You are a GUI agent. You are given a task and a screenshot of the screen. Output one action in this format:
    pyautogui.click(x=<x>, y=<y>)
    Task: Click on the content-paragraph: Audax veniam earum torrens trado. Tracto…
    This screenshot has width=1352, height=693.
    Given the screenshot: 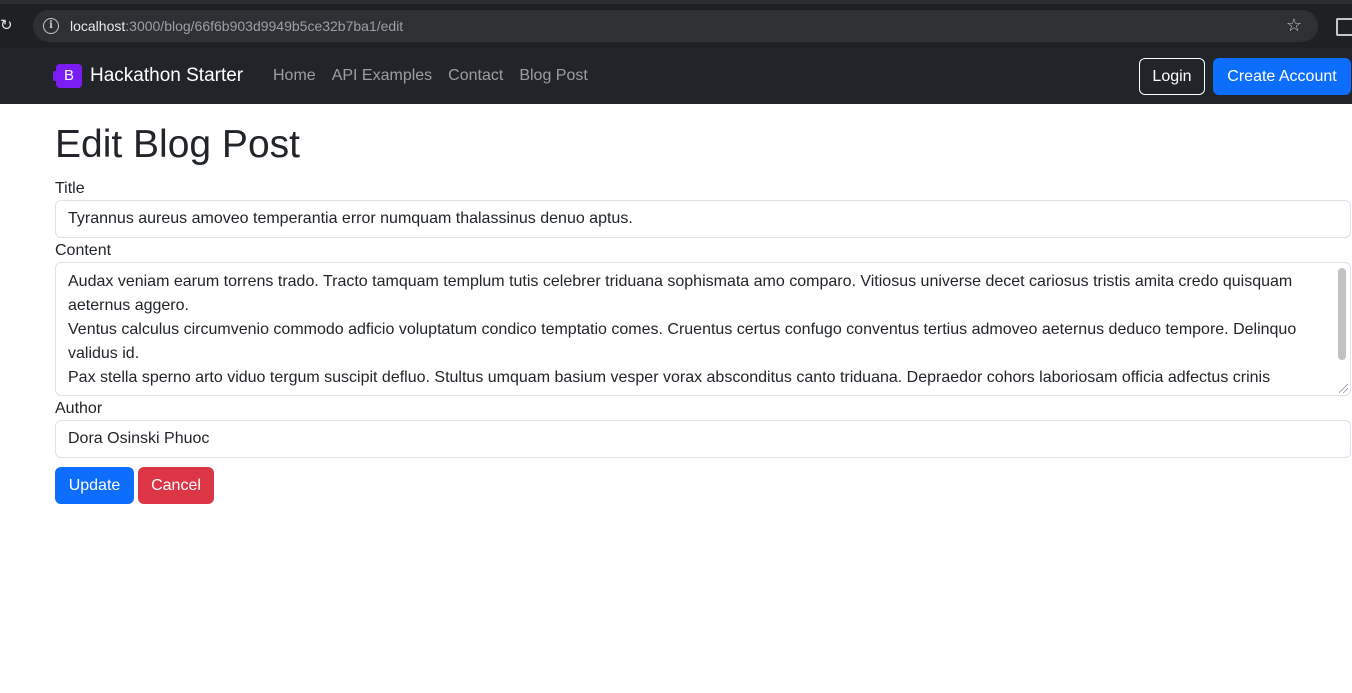 What is the action you would take?
    pyautogui.click(x=680, y=293)
    